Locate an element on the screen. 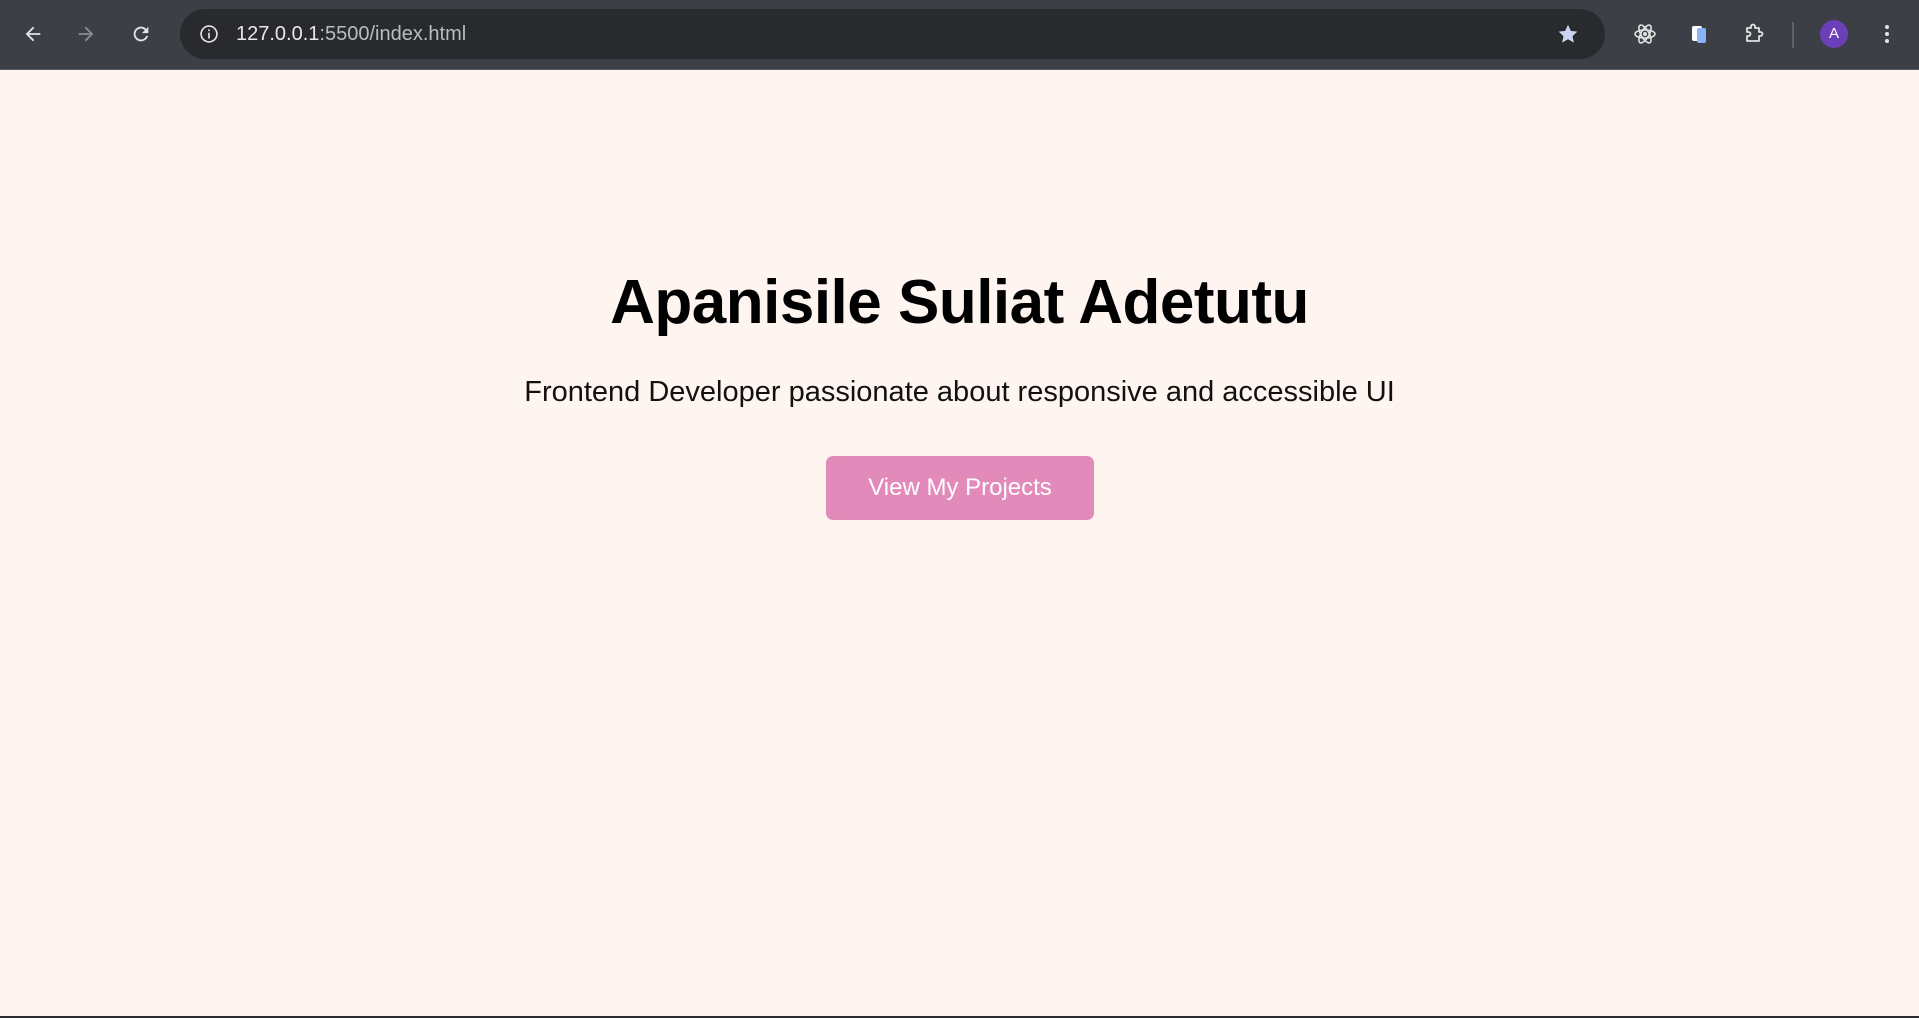  reload-icon is located at coordinates (141, 34).